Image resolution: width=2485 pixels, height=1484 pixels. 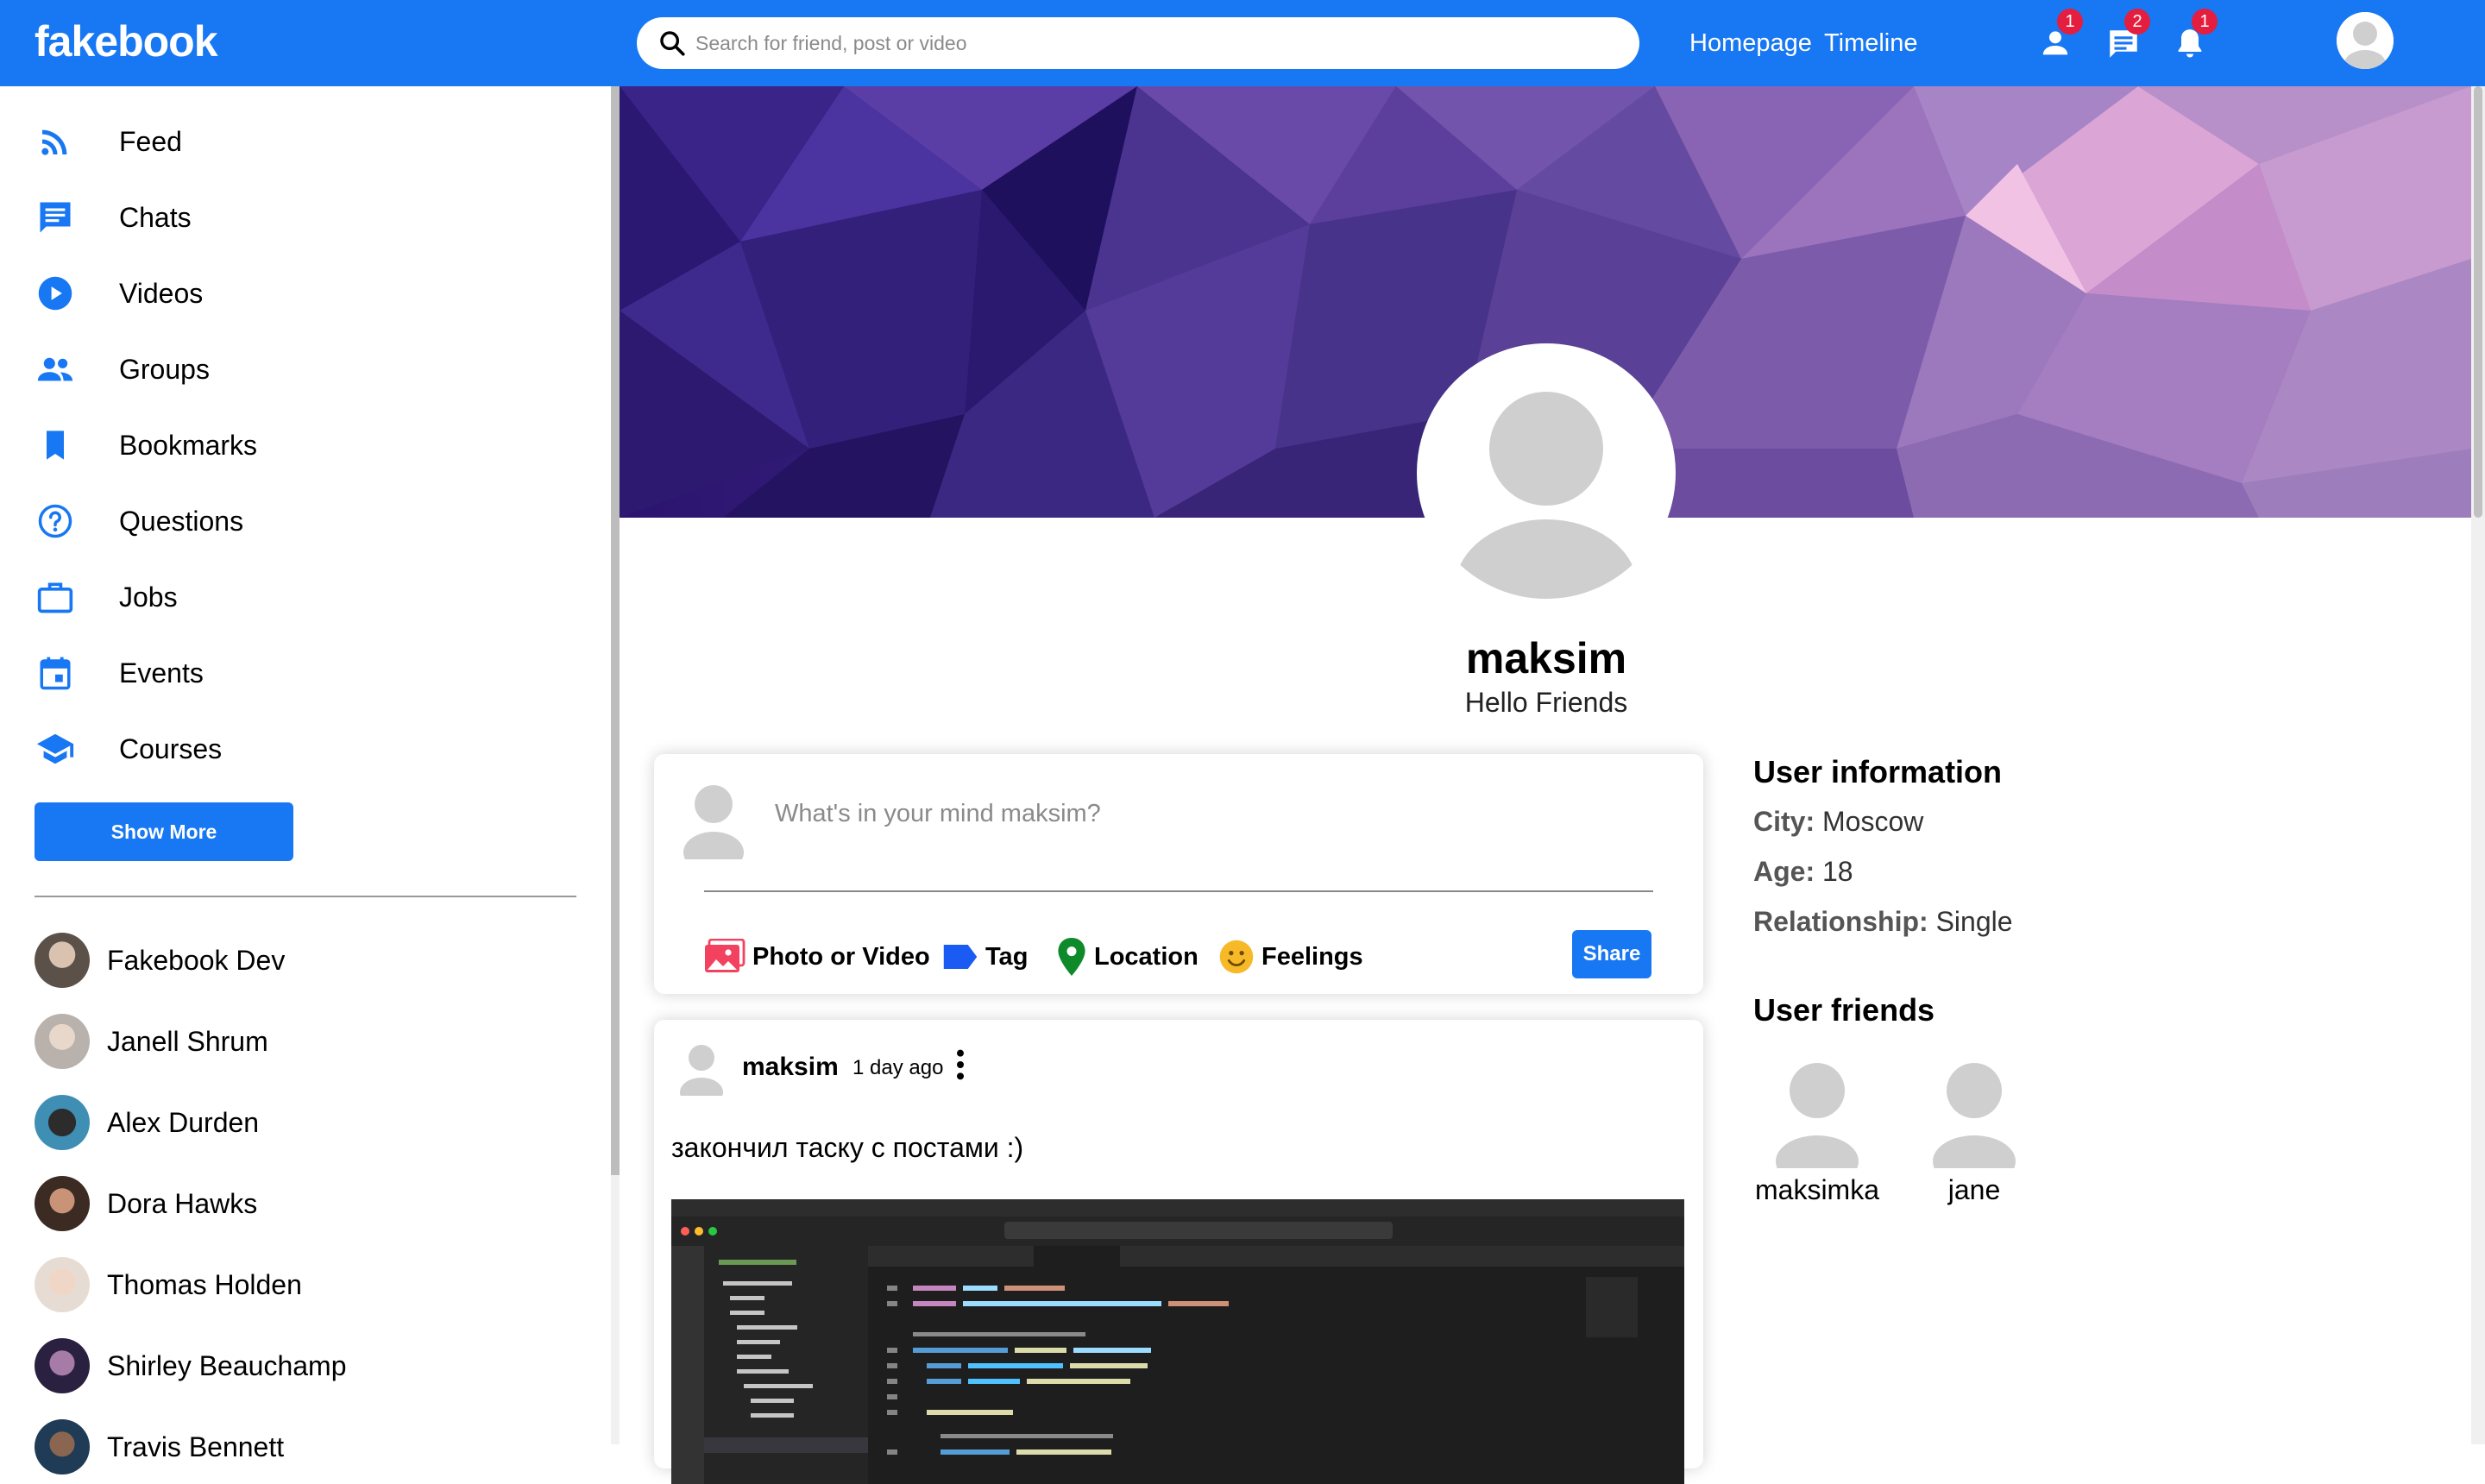 What do you see at coordinates (1007, 957) in the screenshot?
I see `option-label: Tag` at bounding box center [1007, 957].